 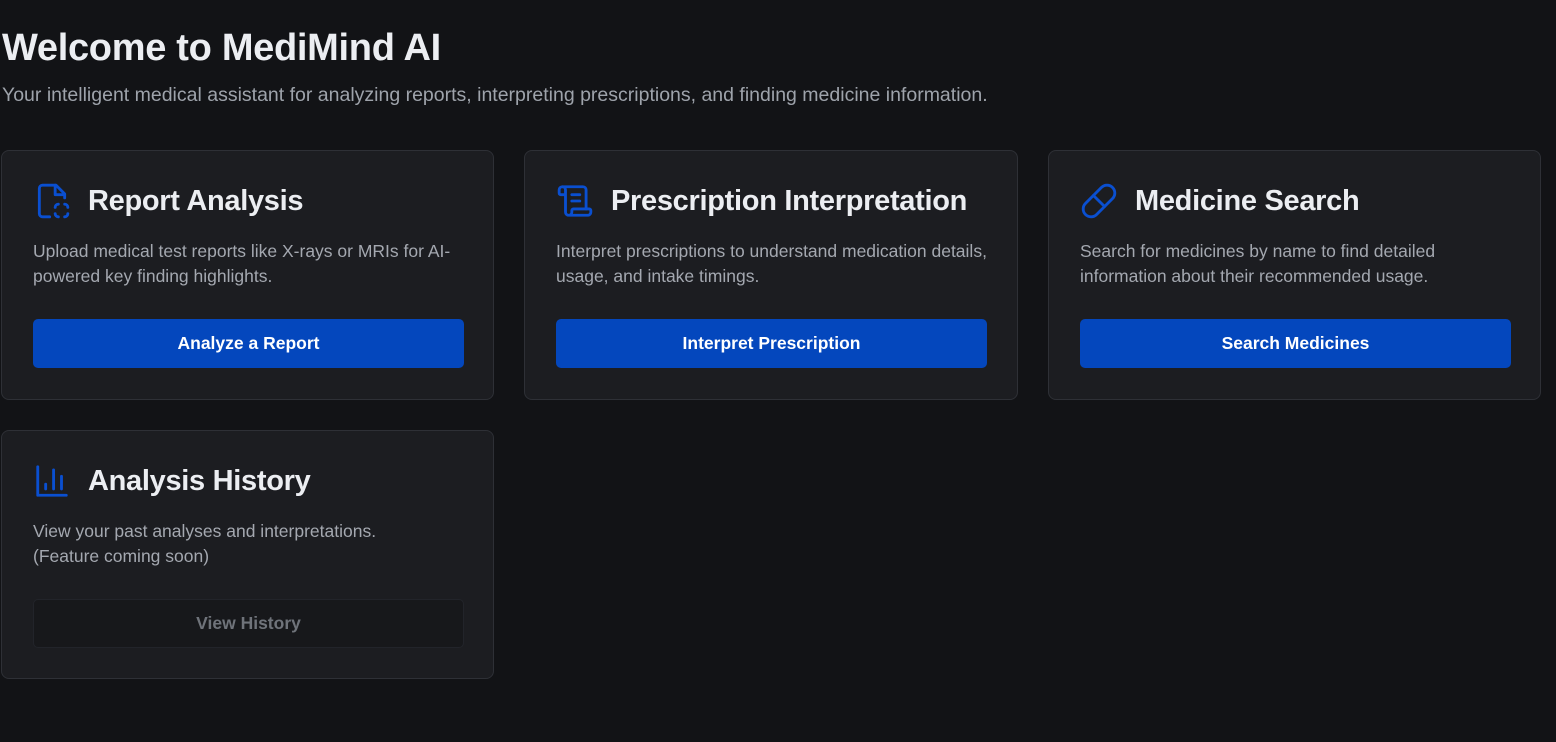 I want to click on view-history-button: View History, so click(x=248, y=623).